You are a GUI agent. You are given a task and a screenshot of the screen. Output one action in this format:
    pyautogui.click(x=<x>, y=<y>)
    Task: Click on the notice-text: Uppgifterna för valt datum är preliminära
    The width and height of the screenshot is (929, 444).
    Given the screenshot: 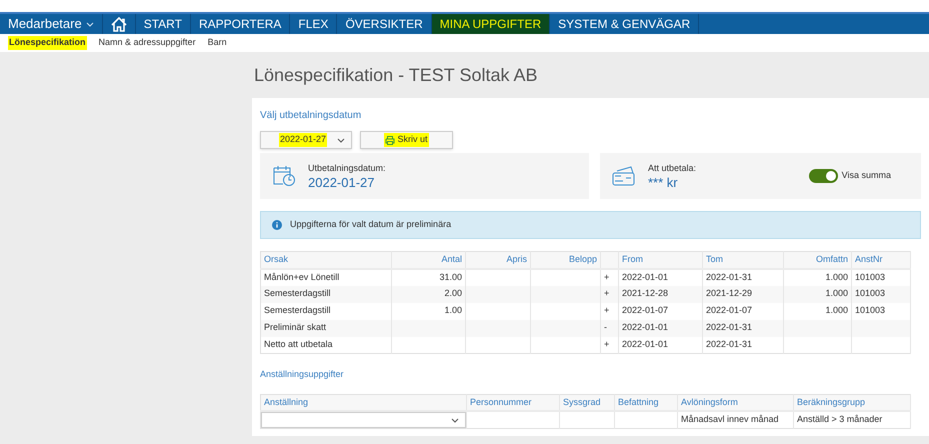 What is the action you would take?
    pyautogui.click(x=371, y=225)
    